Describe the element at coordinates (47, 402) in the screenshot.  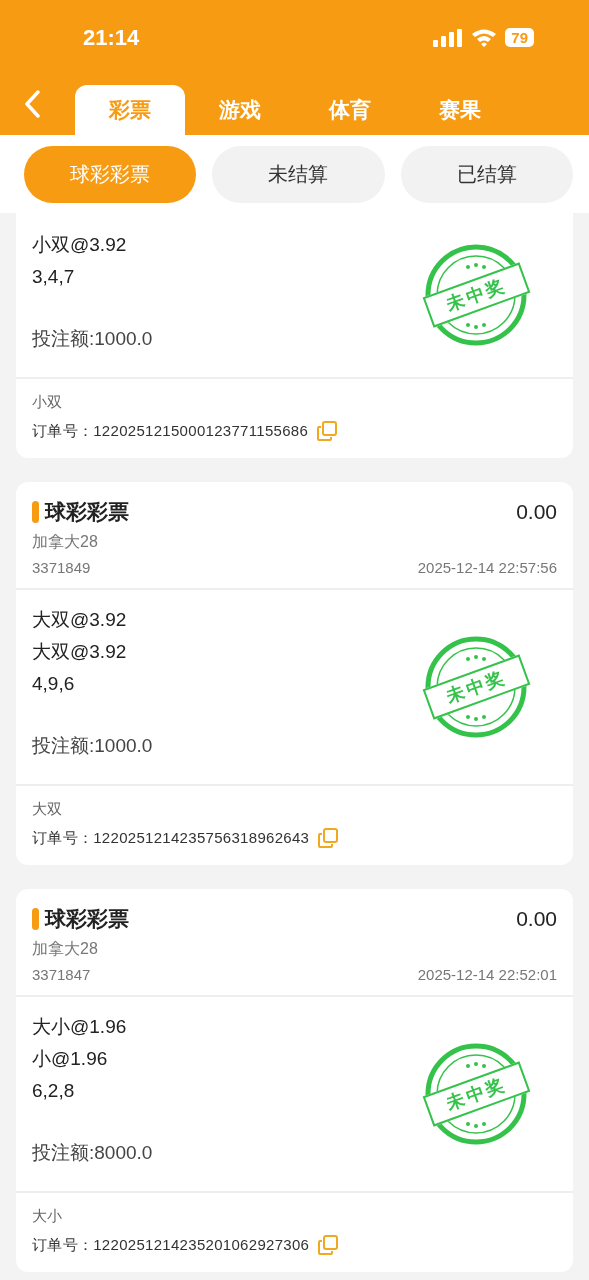
I see `play-type: 小双` at that location.